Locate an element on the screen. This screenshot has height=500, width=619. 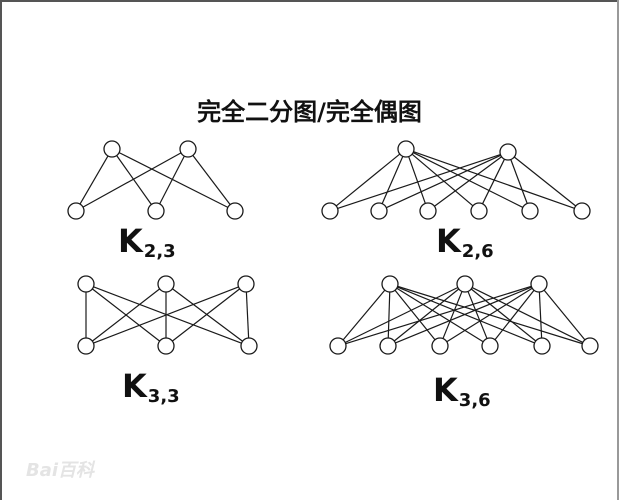
graph-label-subscript: 3,3 is located at coordinates (164, 396).